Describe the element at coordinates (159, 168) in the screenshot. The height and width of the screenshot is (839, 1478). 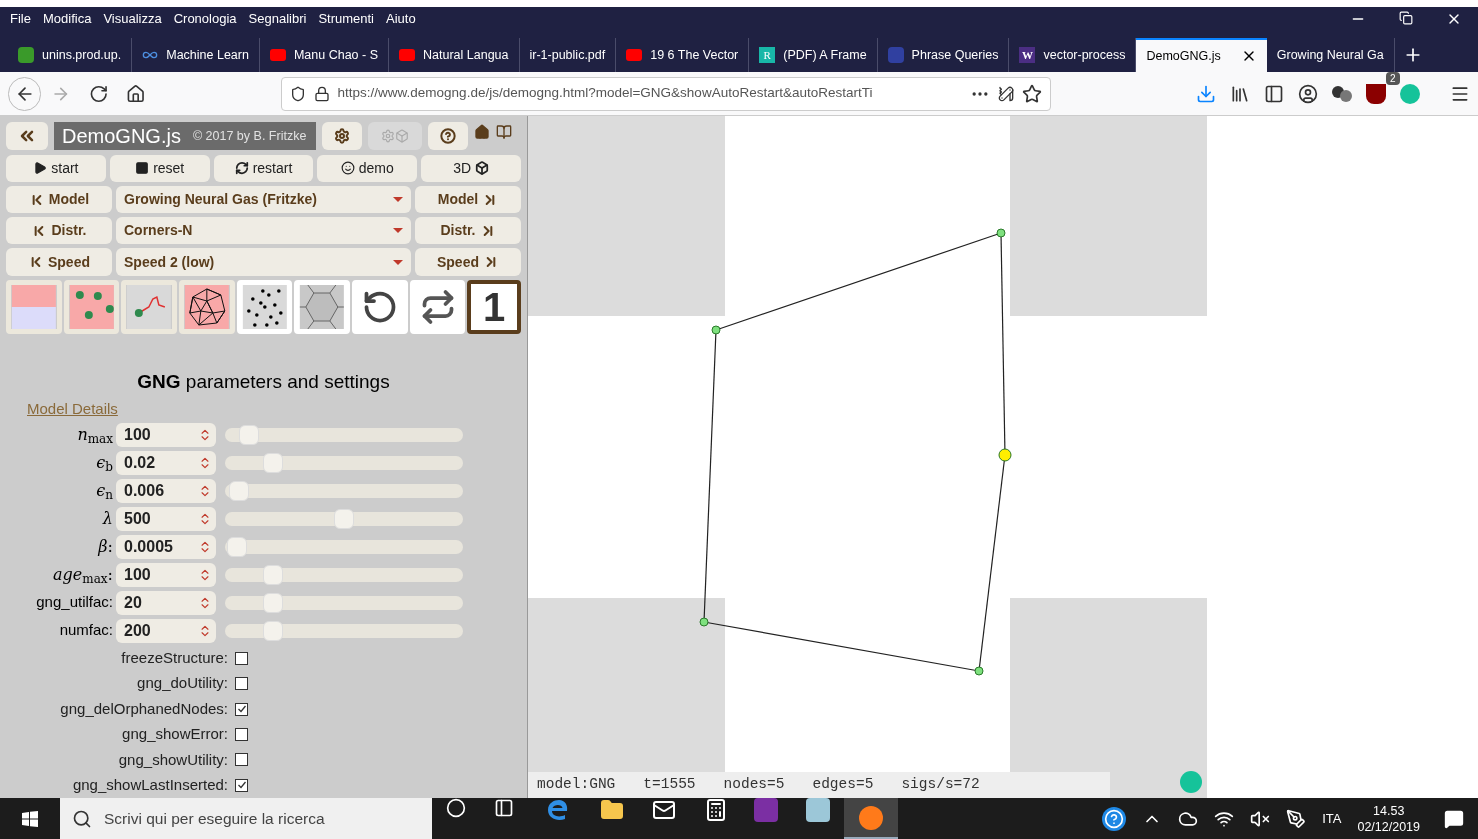
I see `action-button: reset` at that location.